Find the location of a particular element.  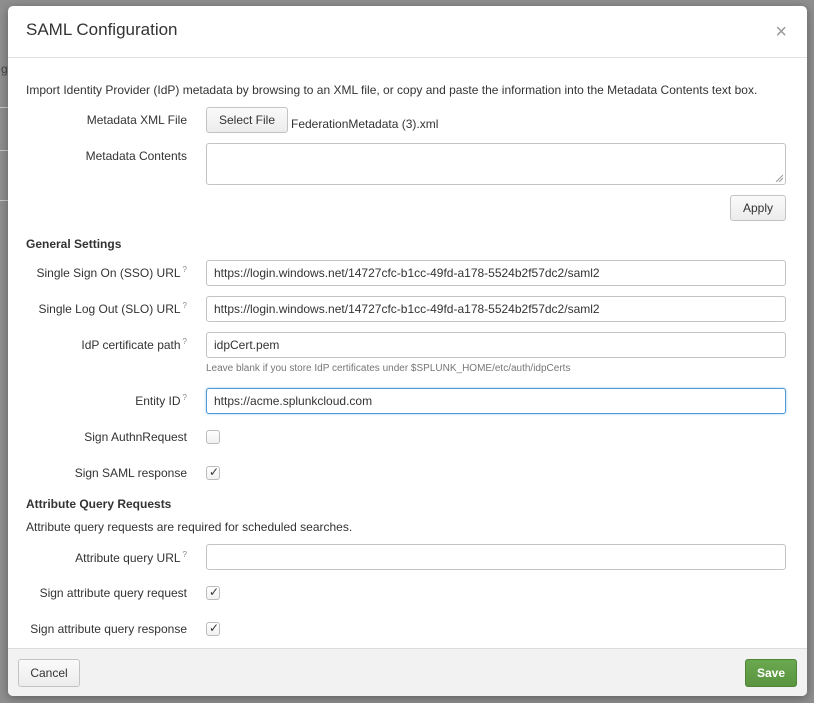

idp-cert-path-label: IdP certificate path? is located at coordinates (102, 344).